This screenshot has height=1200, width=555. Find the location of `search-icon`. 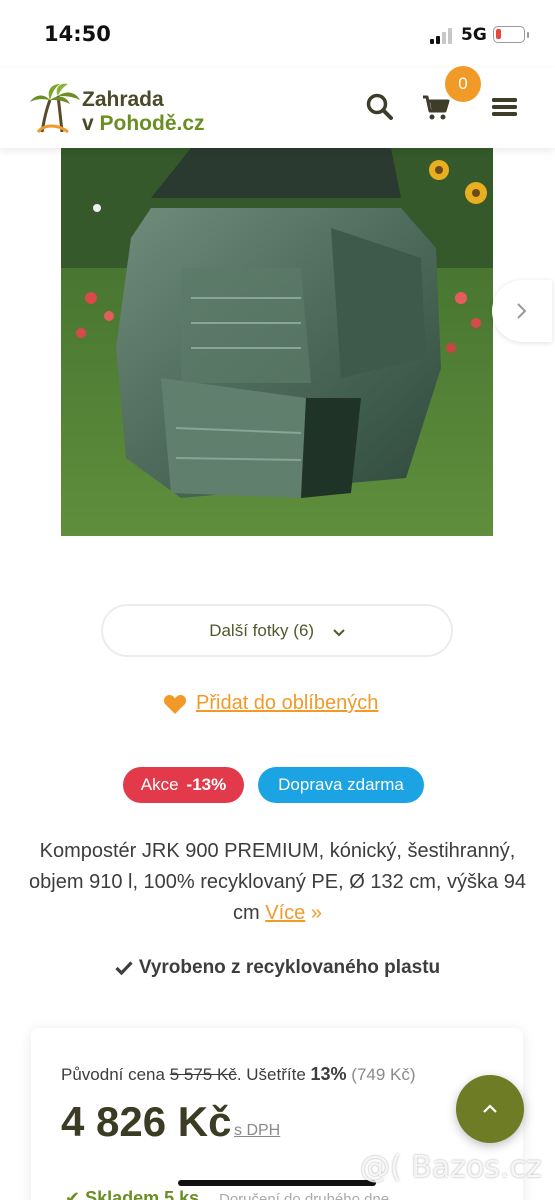

search-icon is located at coordinates (381, 108).